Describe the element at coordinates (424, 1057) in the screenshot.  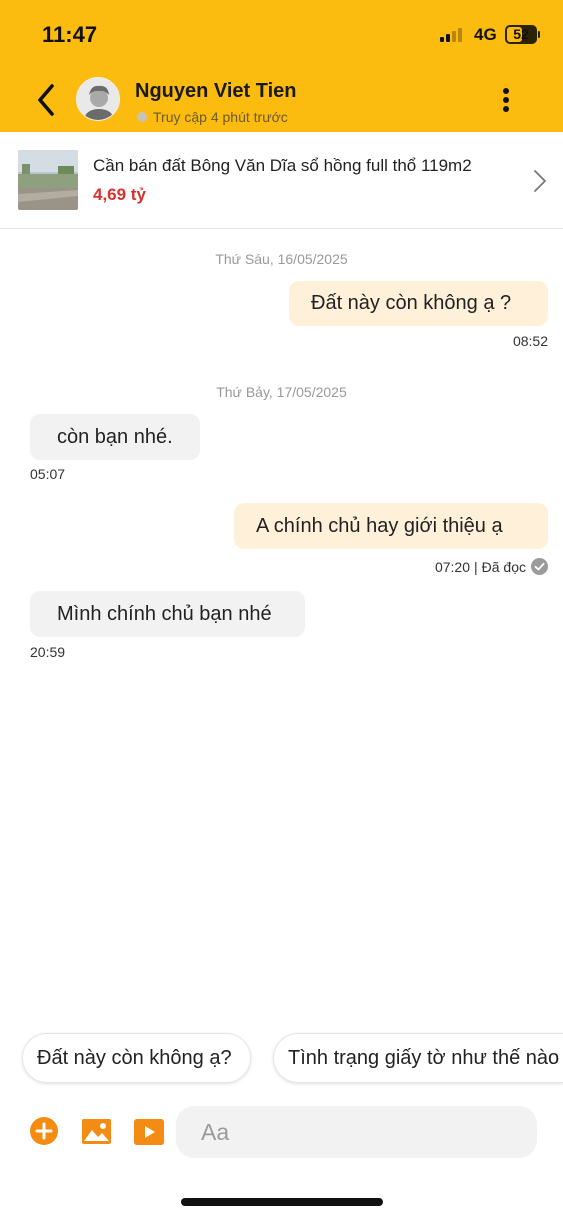
I see `quick-reply-label: Tình trạng giấy tờ như thế nào` at that location.